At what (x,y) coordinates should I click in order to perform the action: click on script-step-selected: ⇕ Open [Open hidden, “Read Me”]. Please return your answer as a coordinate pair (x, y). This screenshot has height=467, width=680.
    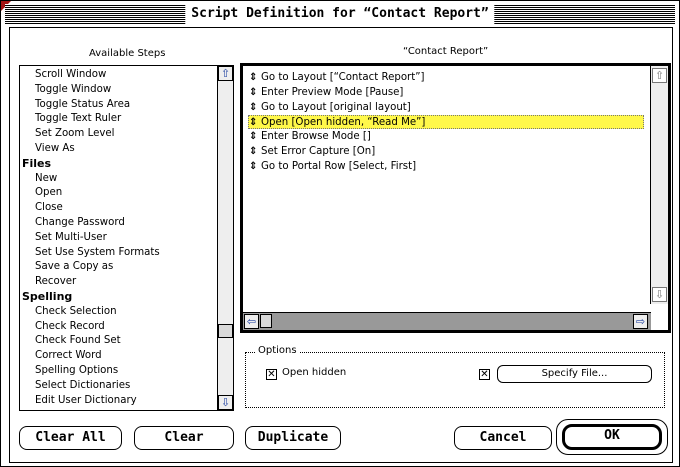
    Looking at the image, I should click on (446, 122).